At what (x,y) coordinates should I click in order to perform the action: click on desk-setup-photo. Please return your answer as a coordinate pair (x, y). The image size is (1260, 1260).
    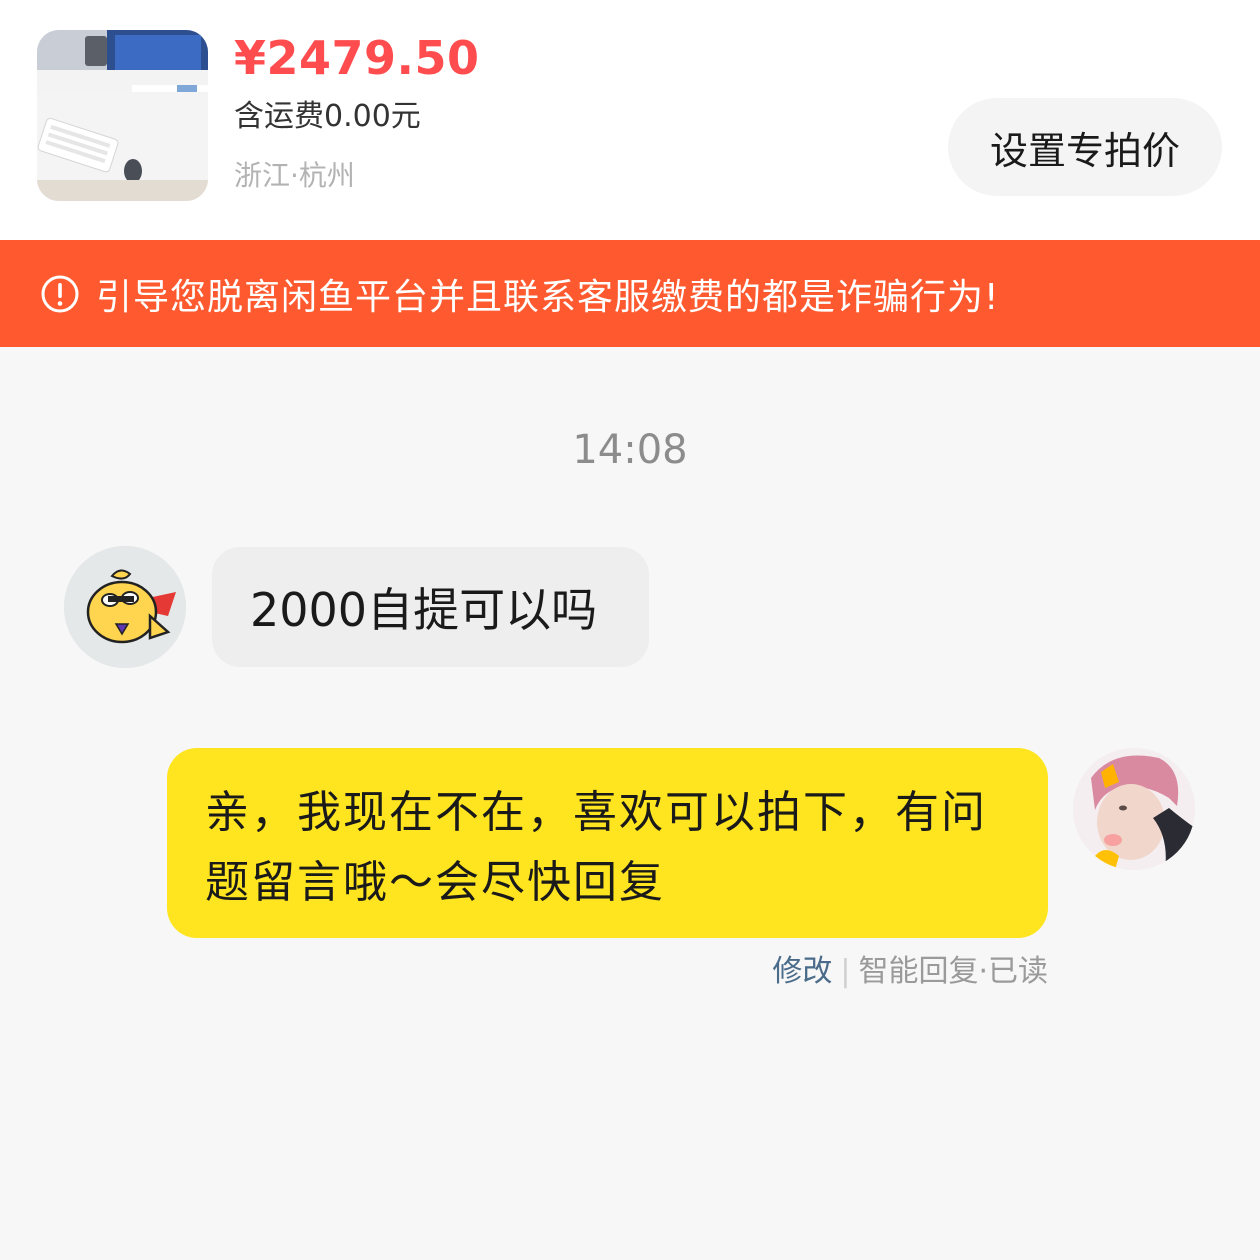
    Looking at the image, I should click on (122, 115).